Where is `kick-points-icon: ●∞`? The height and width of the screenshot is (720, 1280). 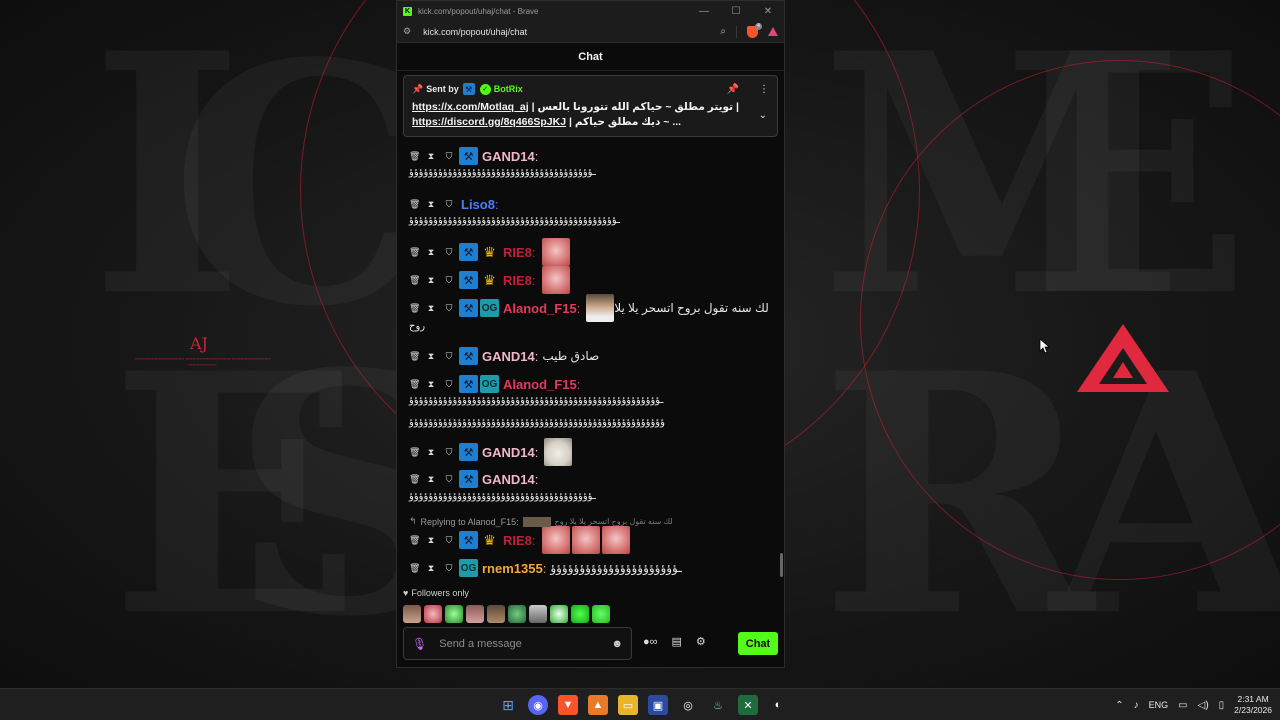
kick-points-icon: ●∞ is located at coordinates (650, 642).